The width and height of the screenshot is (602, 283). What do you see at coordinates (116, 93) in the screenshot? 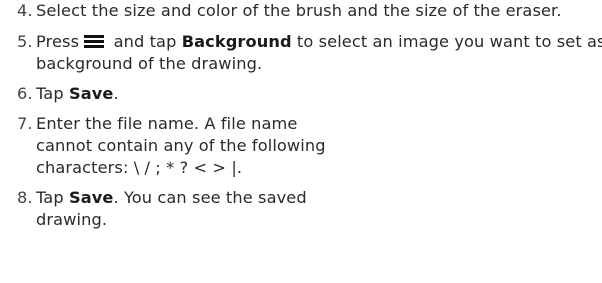
I see `step-text-suffix: .` at bounding box center [116, 93].